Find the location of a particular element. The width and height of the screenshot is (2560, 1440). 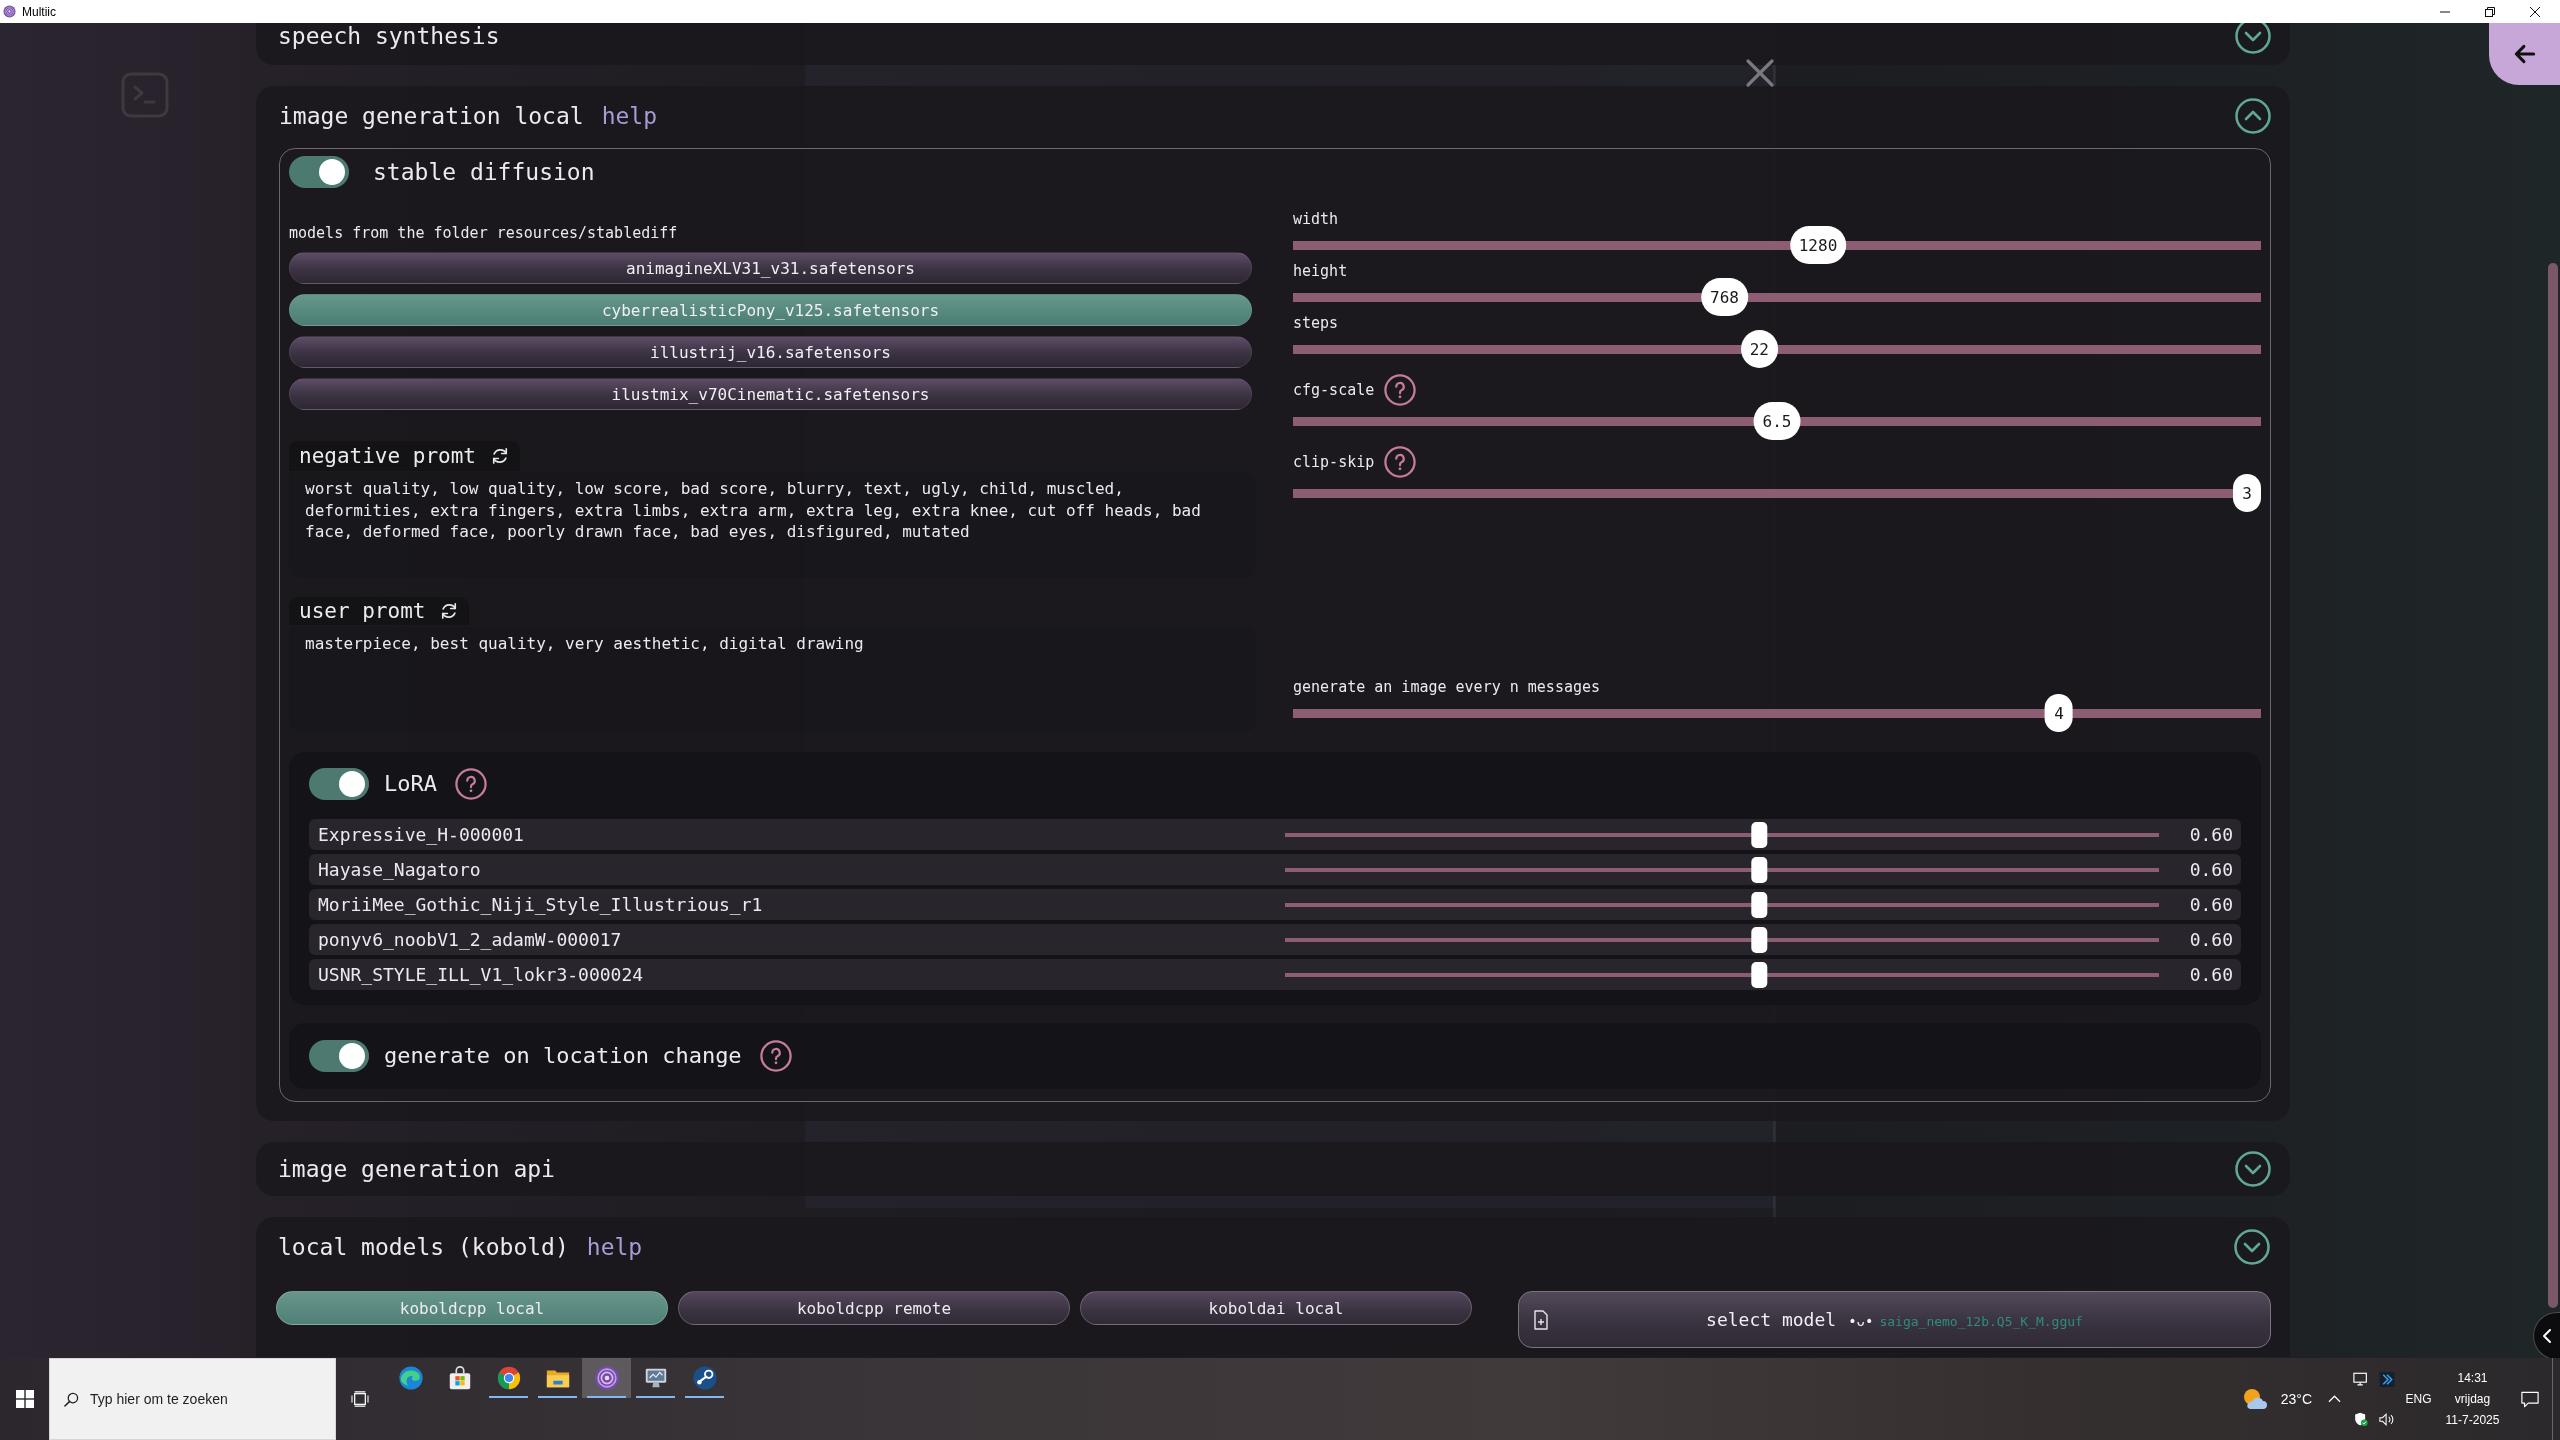

restore-icon is located at coordinates (2489, 11).